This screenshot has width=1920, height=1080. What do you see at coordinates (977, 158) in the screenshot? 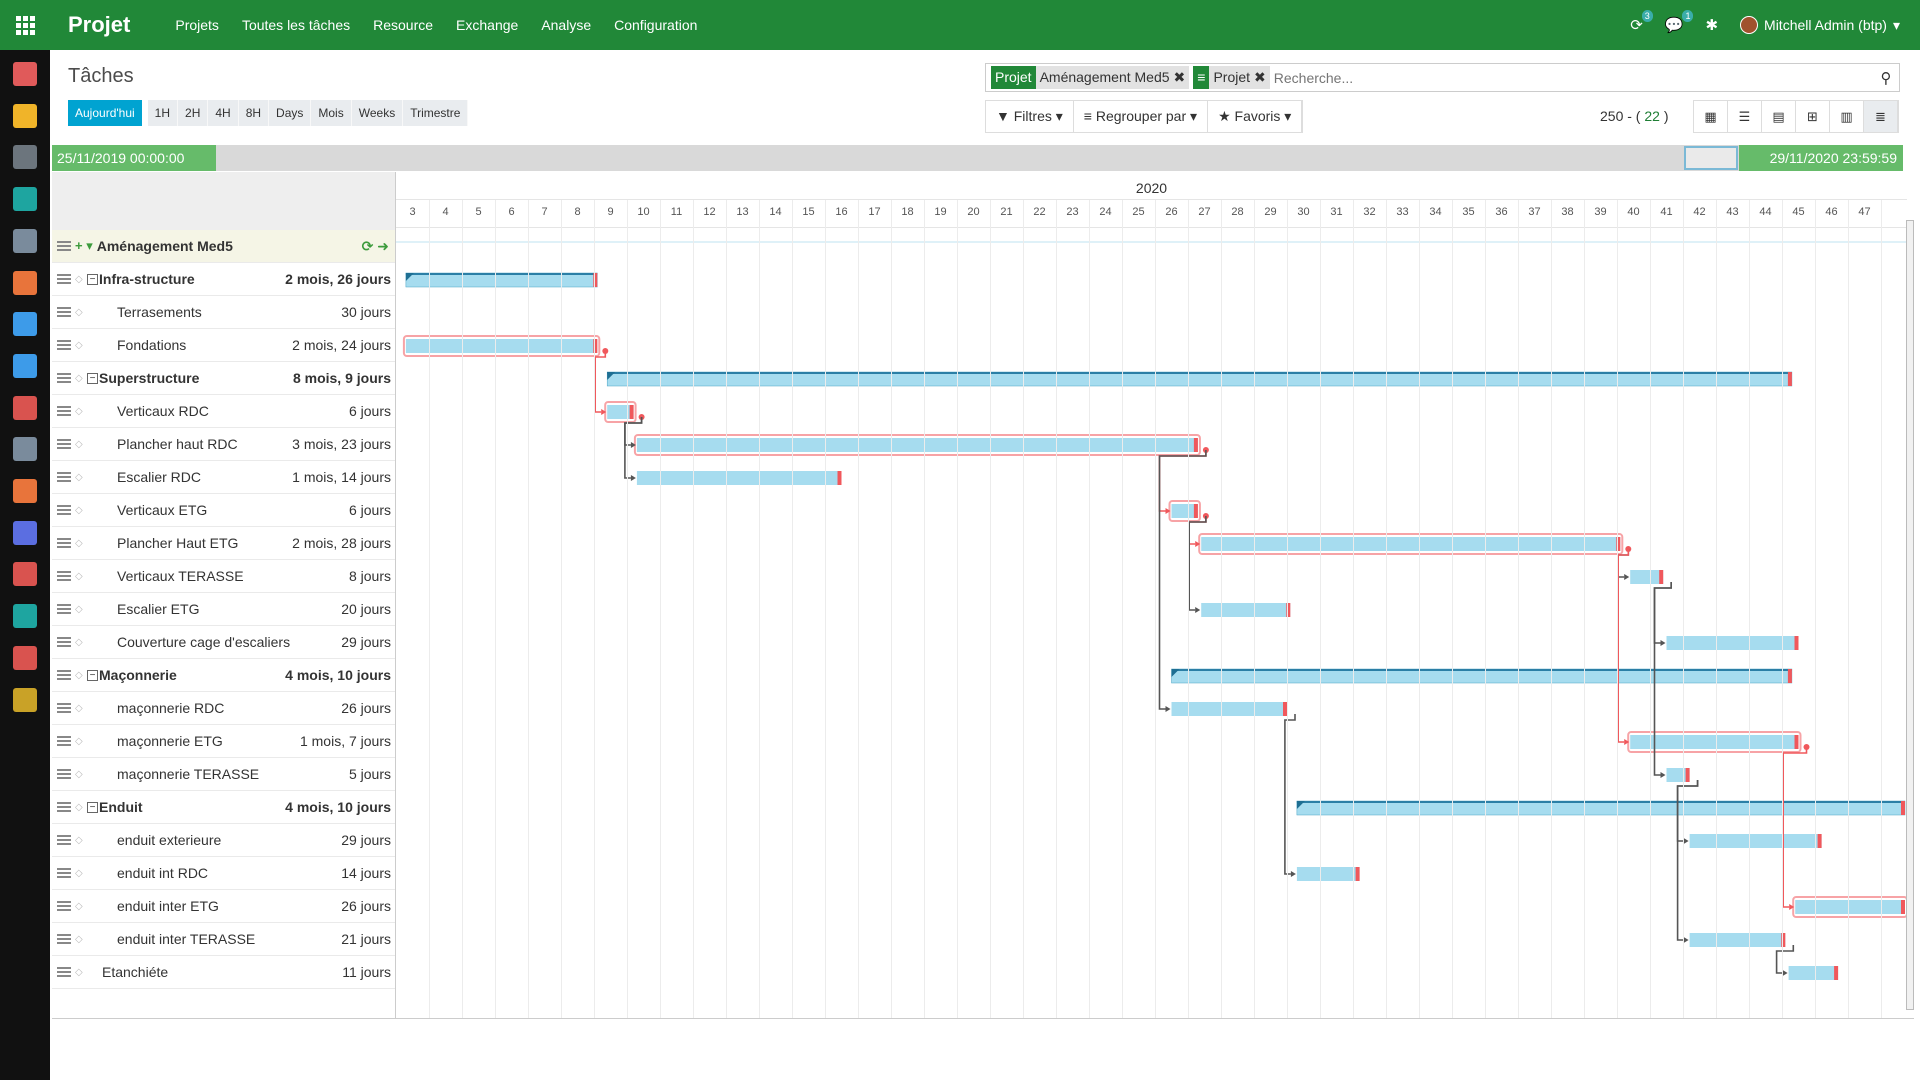
I see `date-range-bar: 25/11/2019 00:00:00 29/11/2020 23:59:59` at bounding box center [977, 158].